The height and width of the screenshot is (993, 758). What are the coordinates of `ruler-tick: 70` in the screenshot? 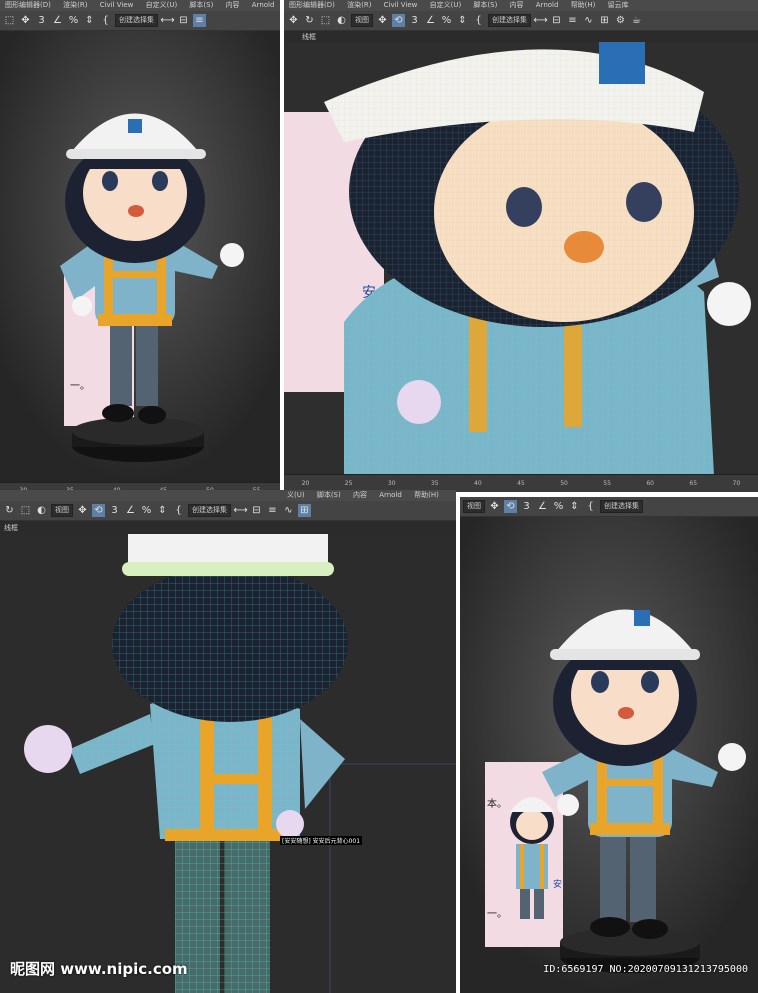 It's located at (736, 483).